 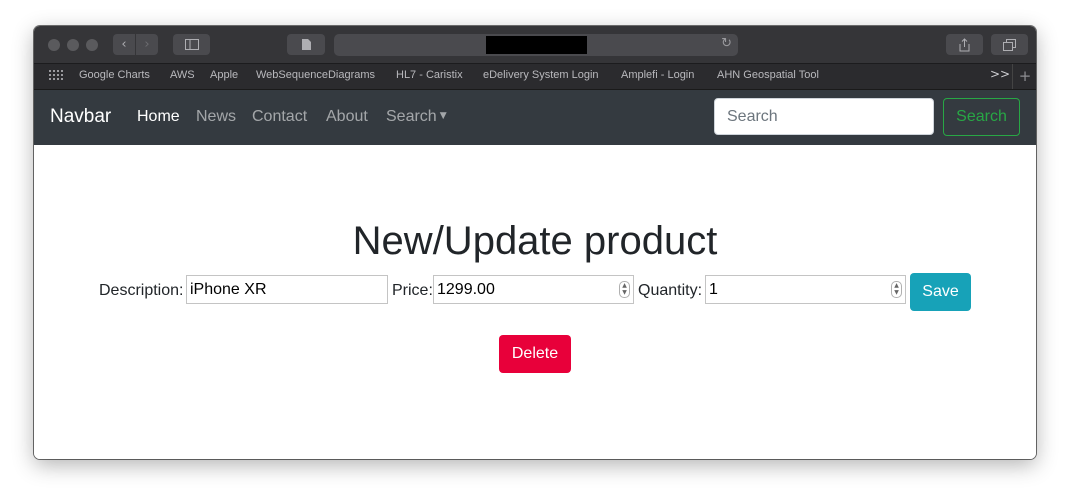 What do you see at coordinates (182, 75) in the screenshot?
I see `bookmark-aws: AWS` at bounding box center [182, 75].